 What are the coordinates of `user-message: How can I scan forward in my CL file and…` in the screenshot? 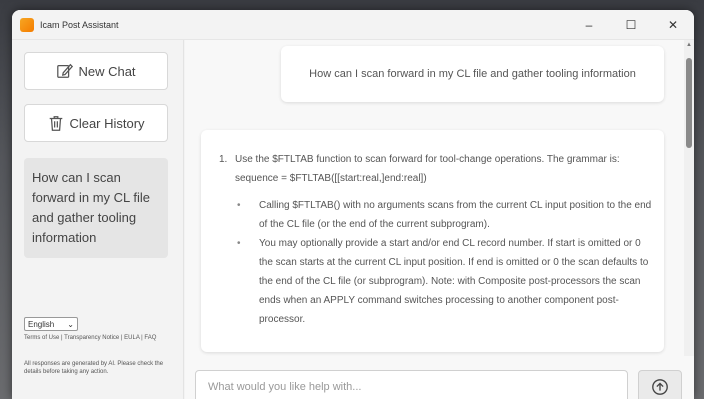 It's located at (472, 74).